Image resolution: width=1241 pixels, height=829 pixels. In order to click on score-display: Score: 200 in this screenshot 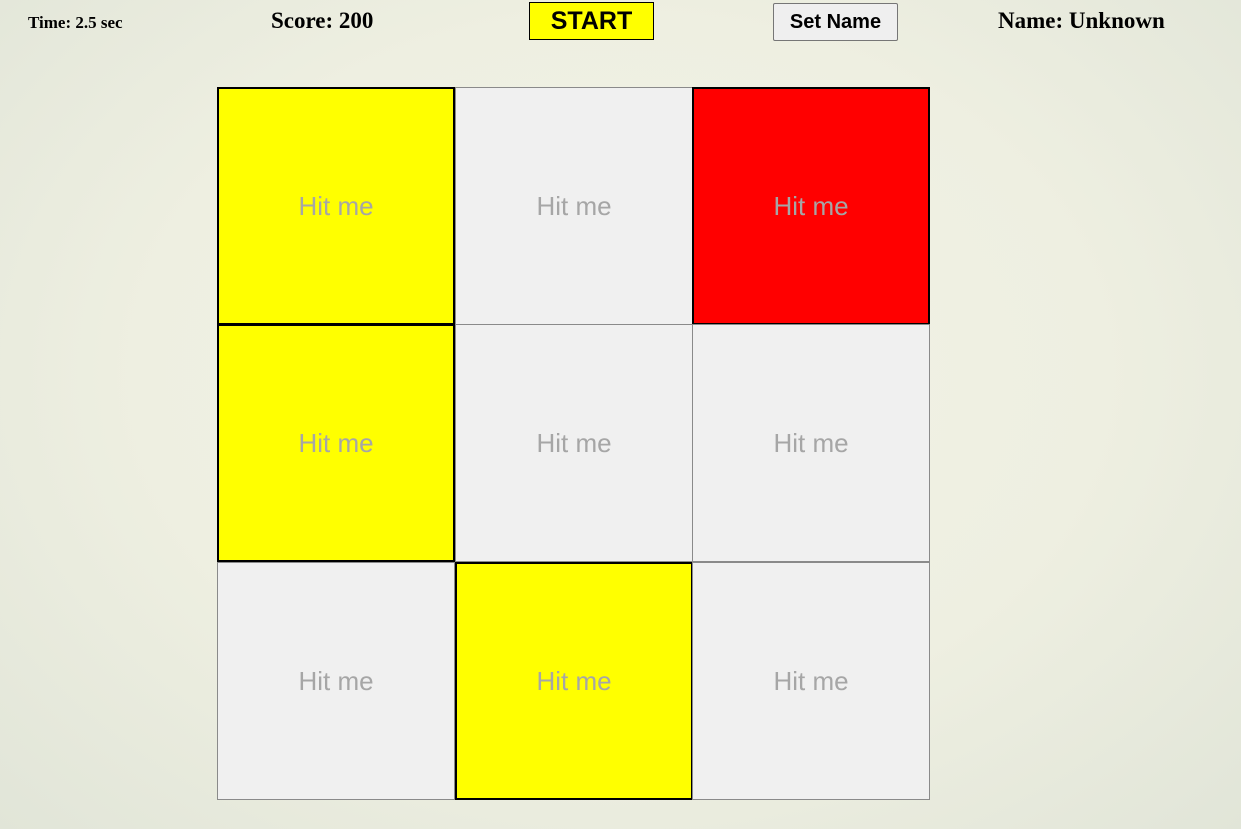, I will do `click(322, 20)`.